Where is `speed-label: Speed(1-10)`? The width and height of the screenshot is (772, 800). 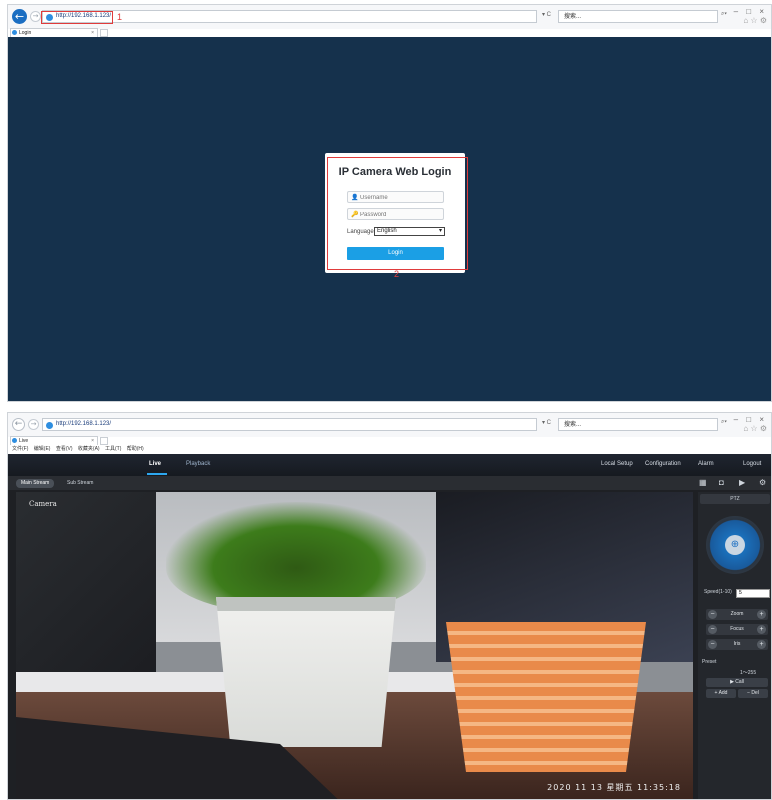 speed-label: Speed(1-10) is located at coordinates (718, 592).